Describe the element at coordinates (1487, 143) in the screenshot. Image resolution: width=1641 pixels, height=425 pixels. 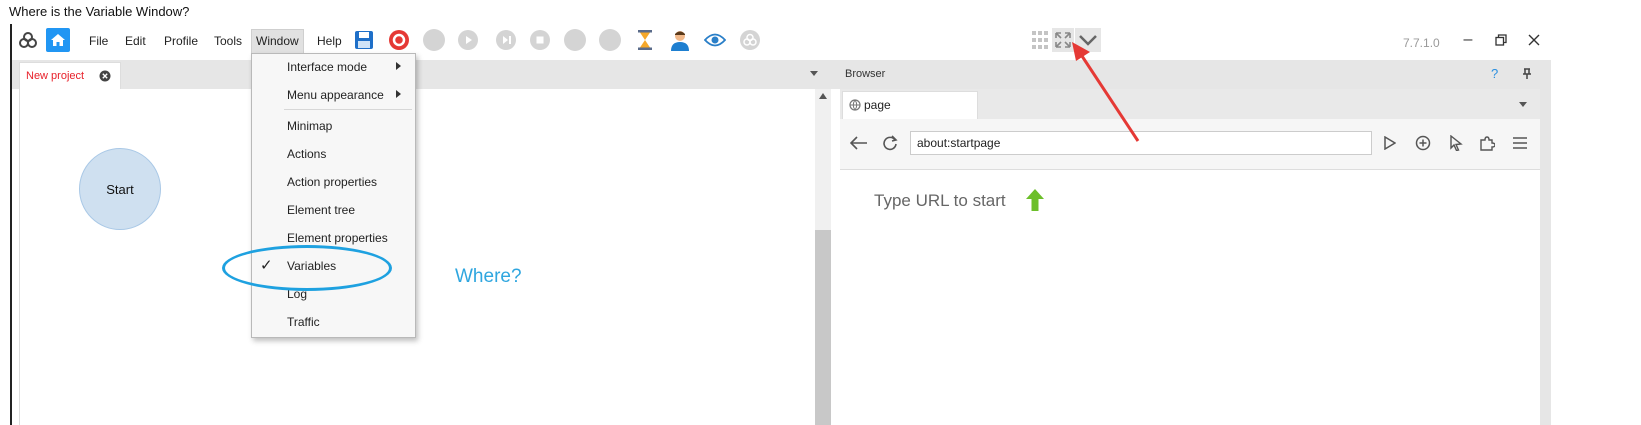
I see `extension-icon` at that location.